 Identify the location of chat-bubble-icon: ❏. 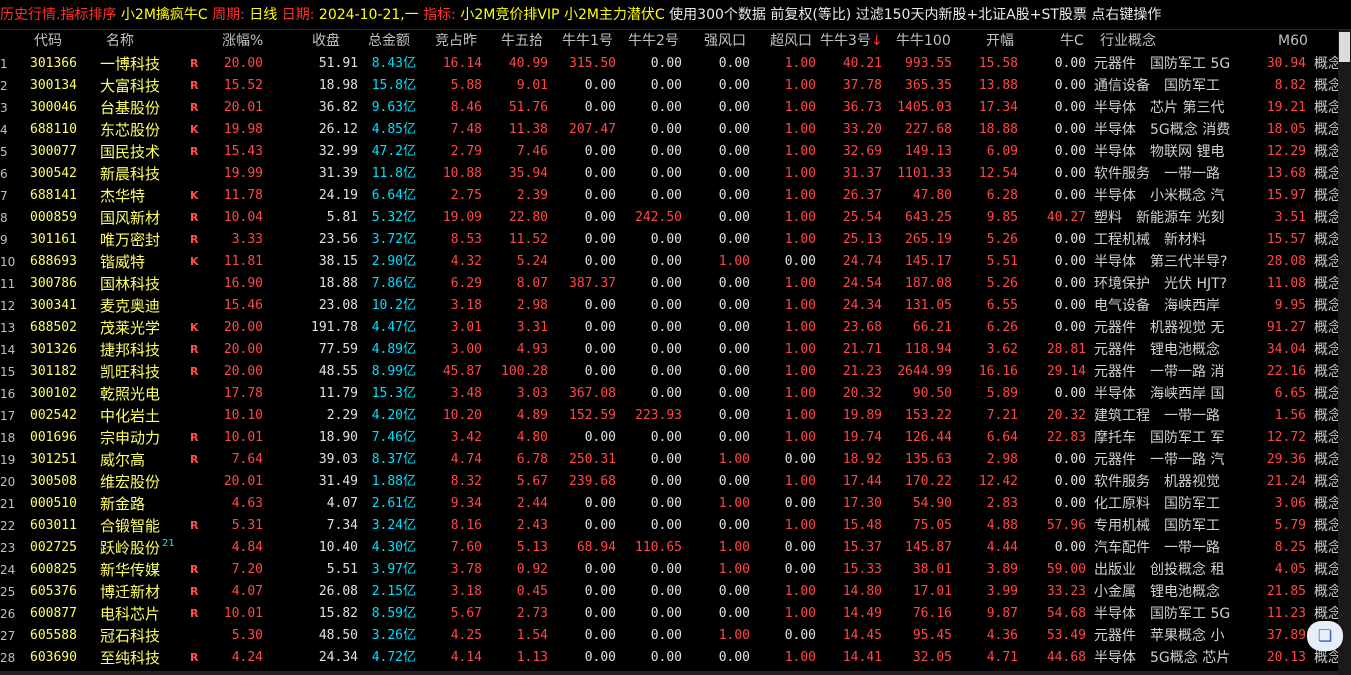
(1325, 636).